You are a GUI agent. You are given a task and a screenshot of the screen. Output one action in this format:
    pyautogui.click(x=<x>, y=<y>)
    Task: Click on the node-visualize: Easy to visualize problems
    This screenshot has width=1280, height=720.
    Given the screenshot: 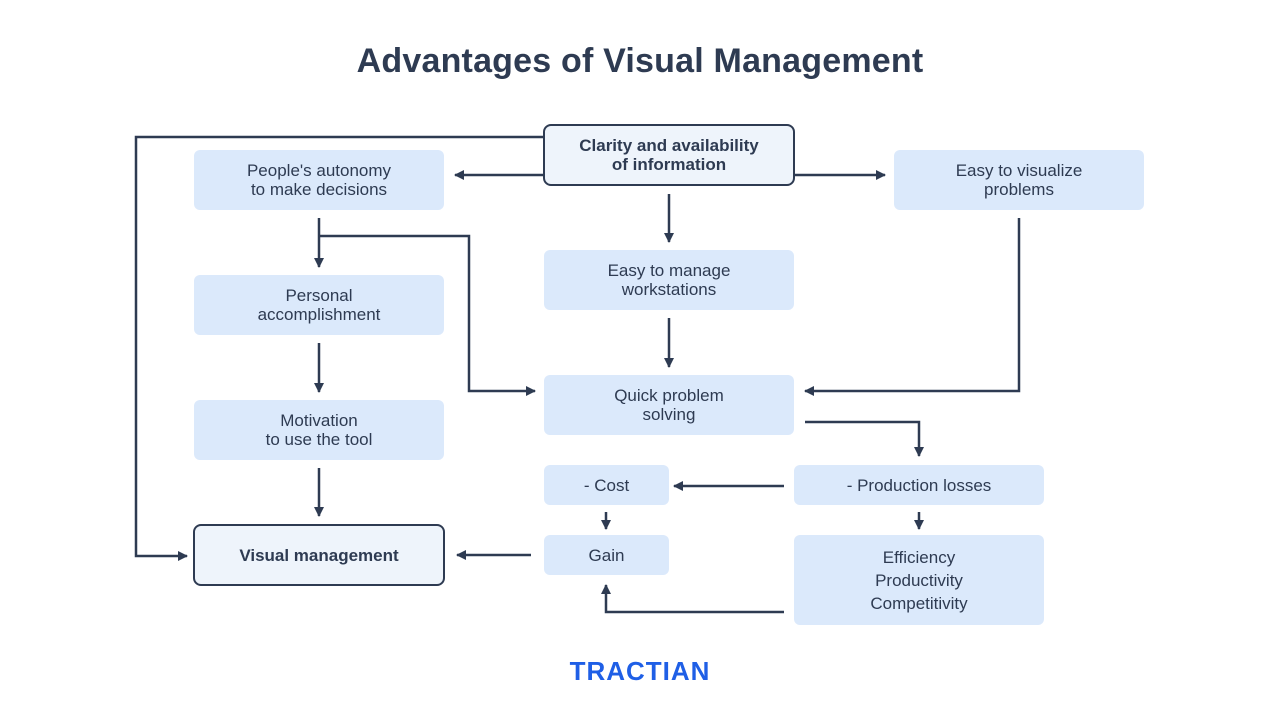 What is the action you would take?
    pyautogui.click(x=1019, y=180)
    